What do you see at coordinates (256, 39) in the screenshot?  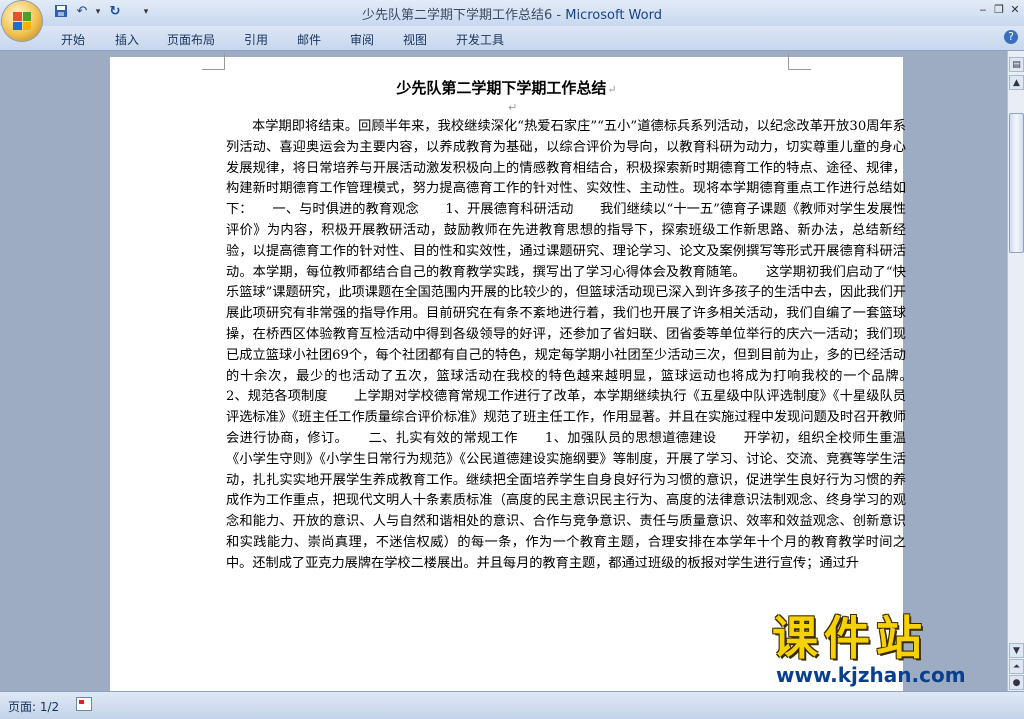 I see `tab-references: 引用` at bounding box center [256, 39].